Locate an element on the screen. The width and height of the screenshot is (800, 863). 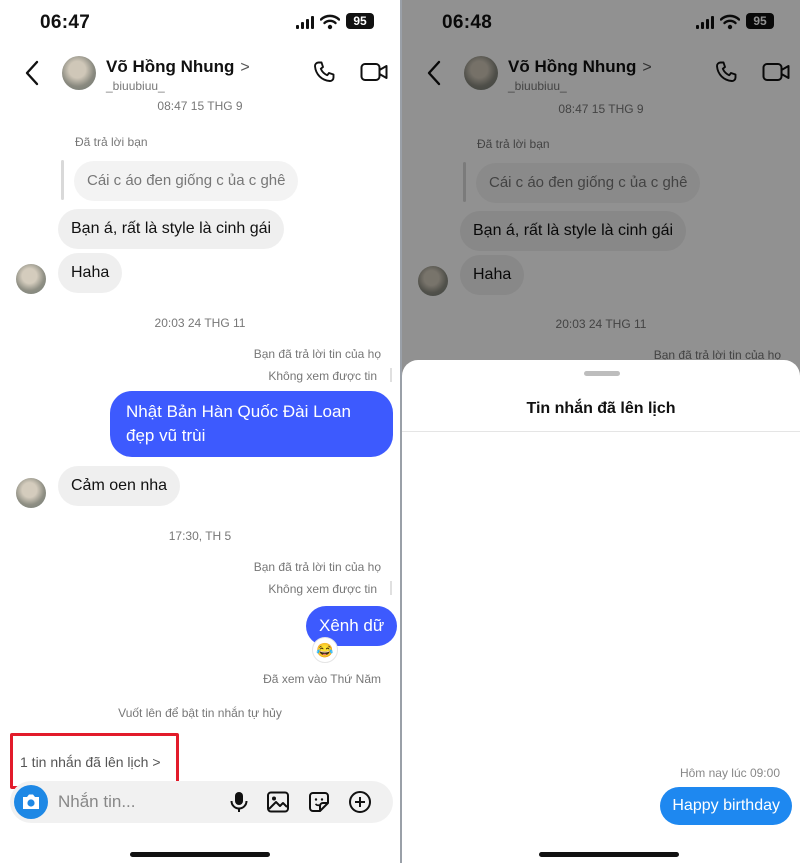
scheduled-time: Hôm nay lúc 09:00 is located at coordinates (729, 773).